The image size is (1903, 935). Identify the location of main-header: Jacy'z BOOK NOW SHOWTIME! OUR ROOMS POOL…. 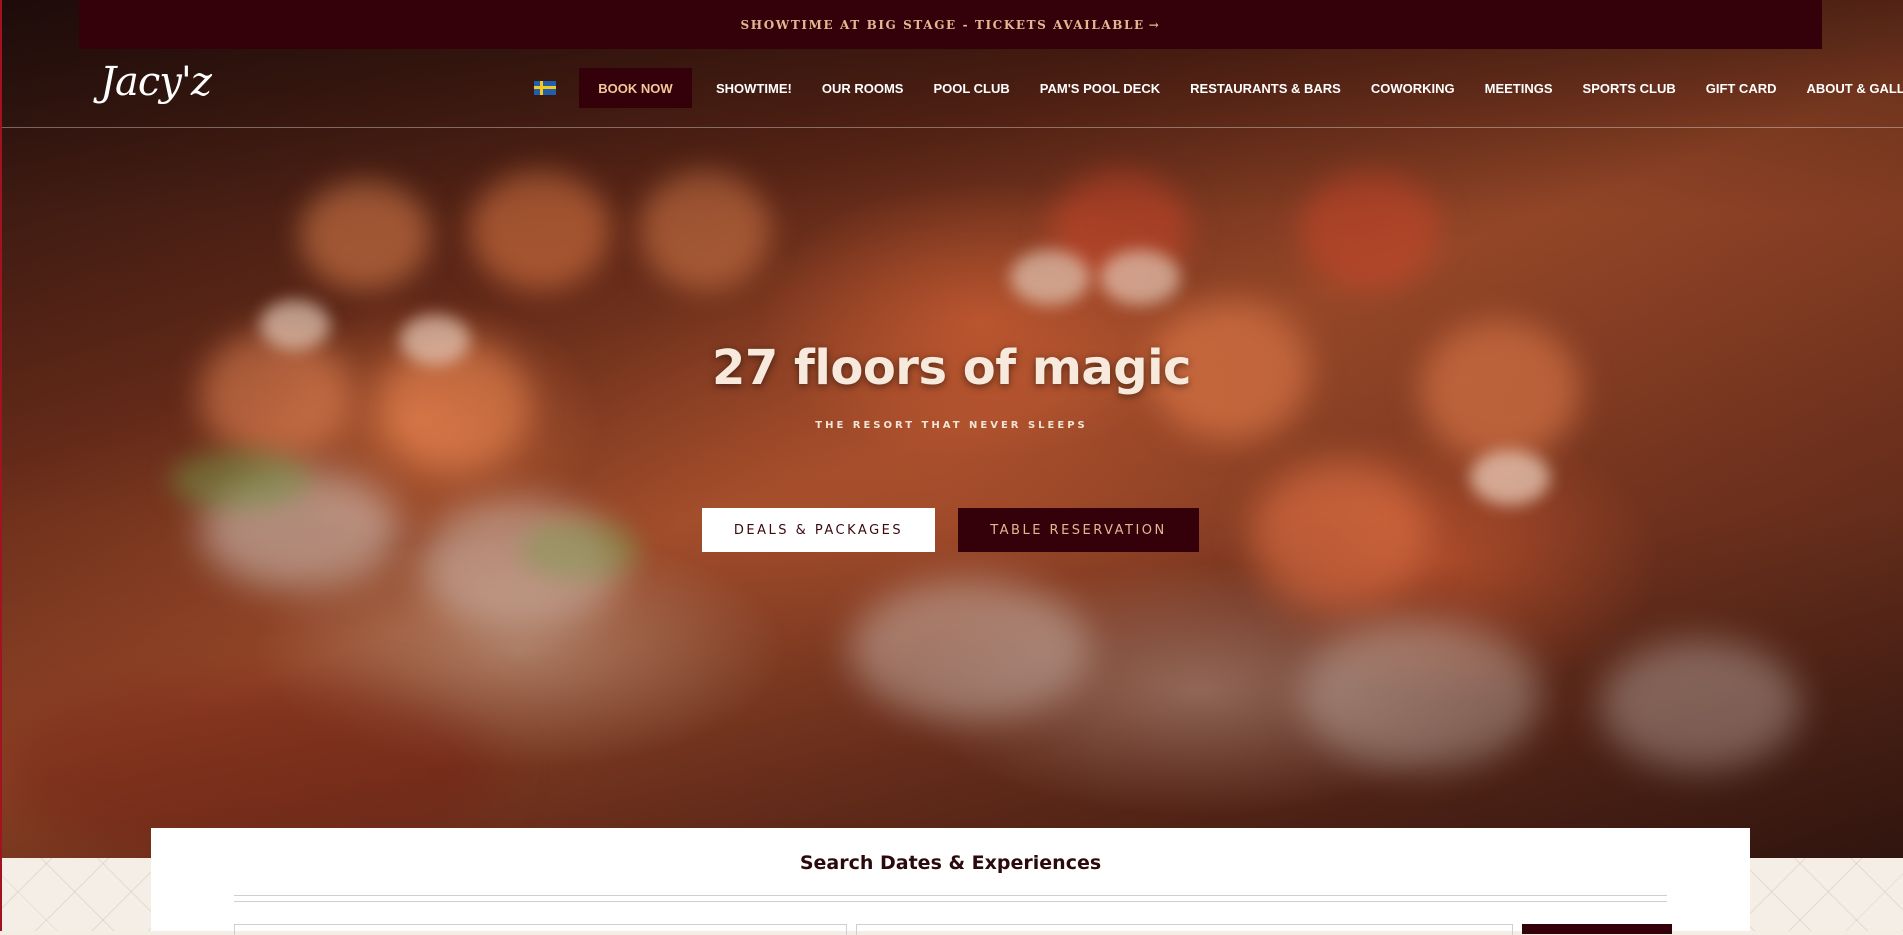
(951, 88).